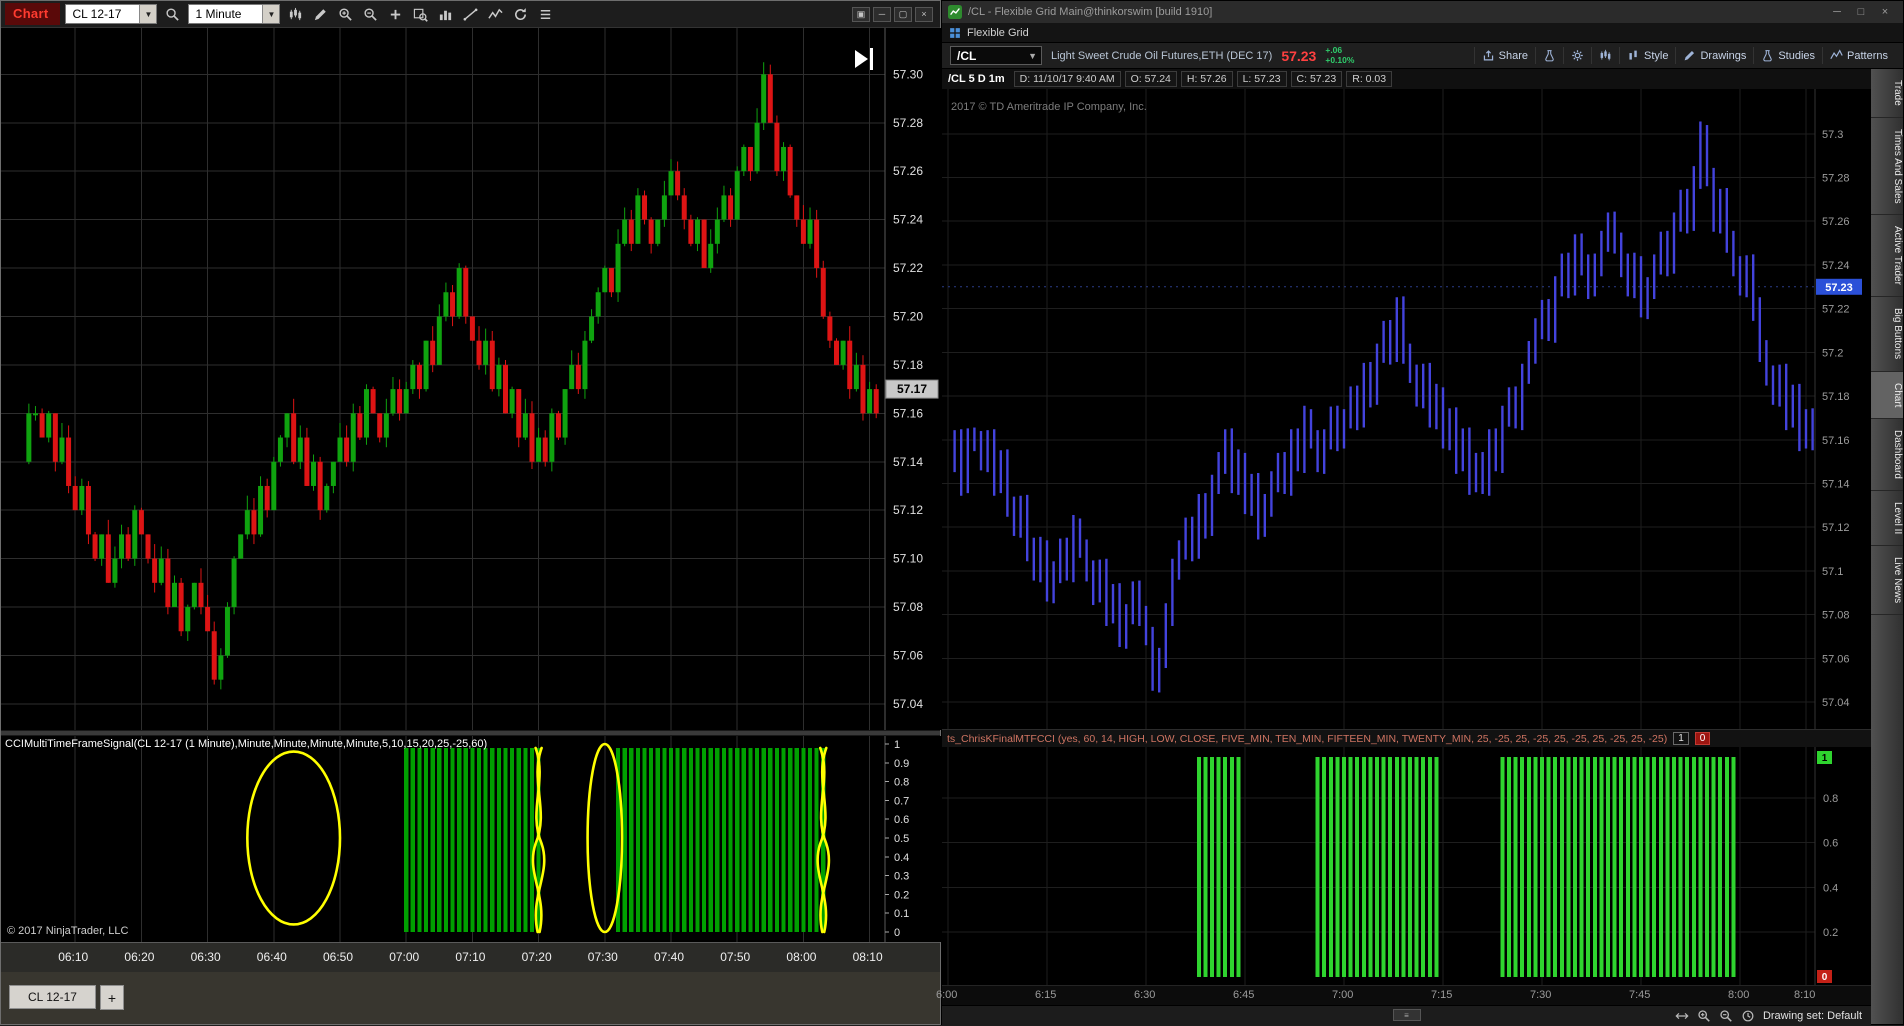 This screenshot has height=1026, width=1904. I want to click on nt-tab-bar: CL 12-17 +, so click(470, 998).